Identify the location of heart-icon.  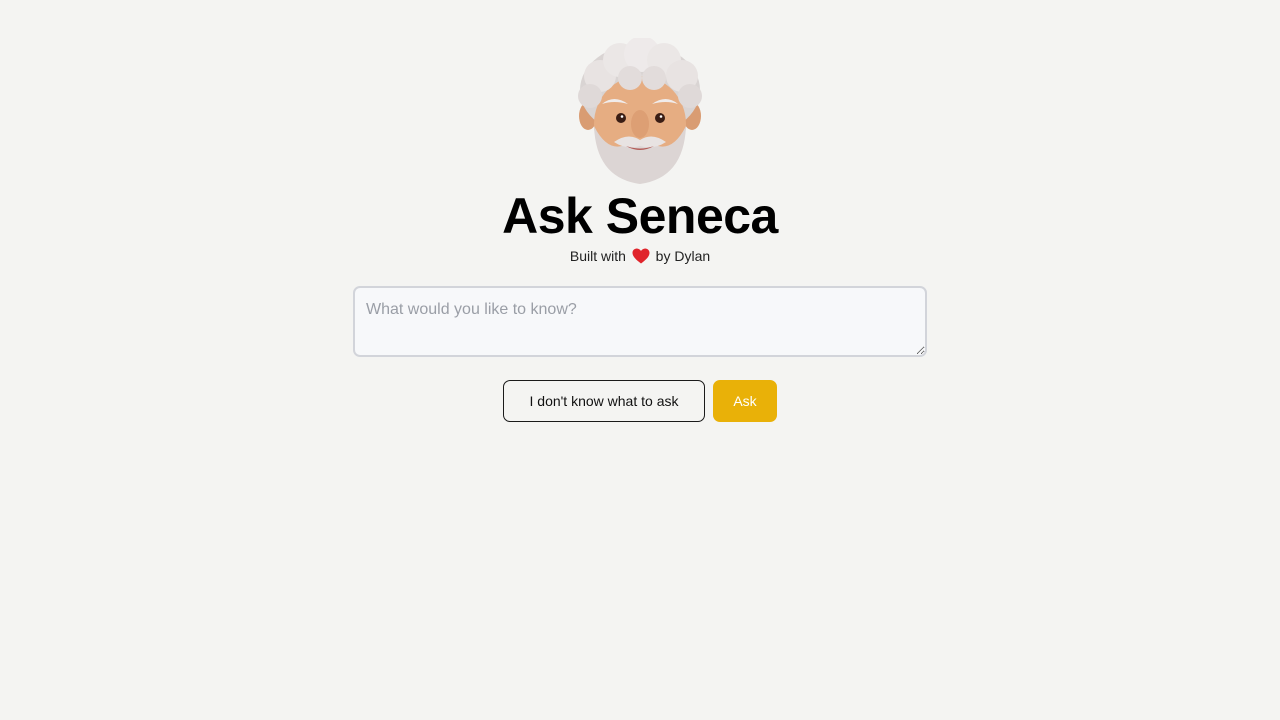
(641, 256).